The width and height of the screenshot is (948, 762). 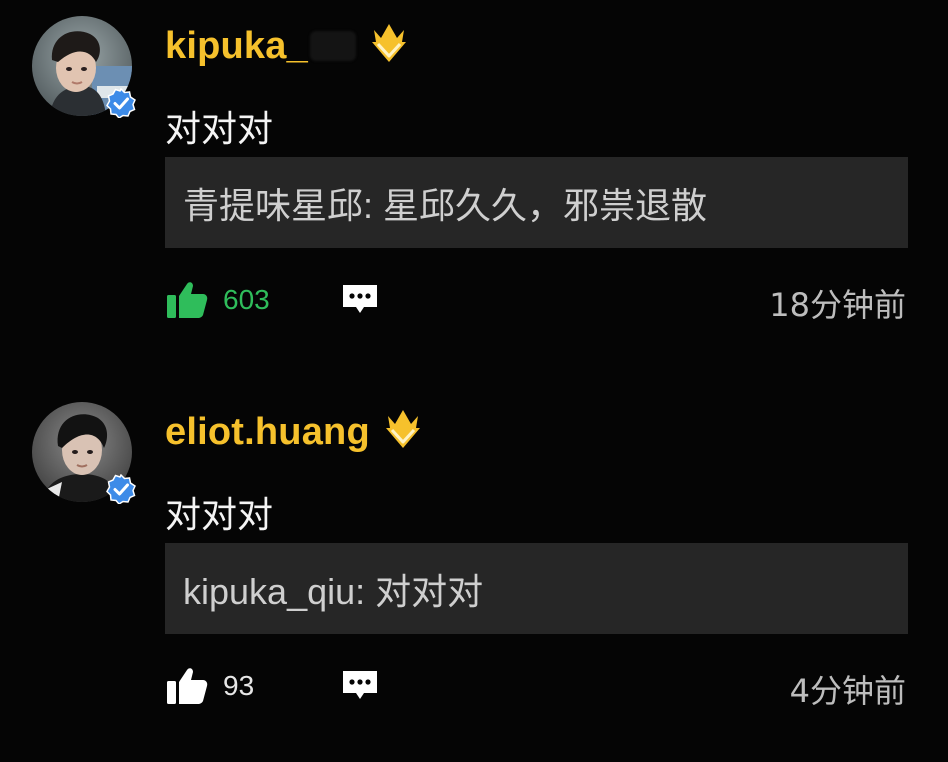 What do you see at coordinates (536, 300) in the screenshot?
I see `comment-actions: 603 18分钟前` at bounding box center [536, 300].